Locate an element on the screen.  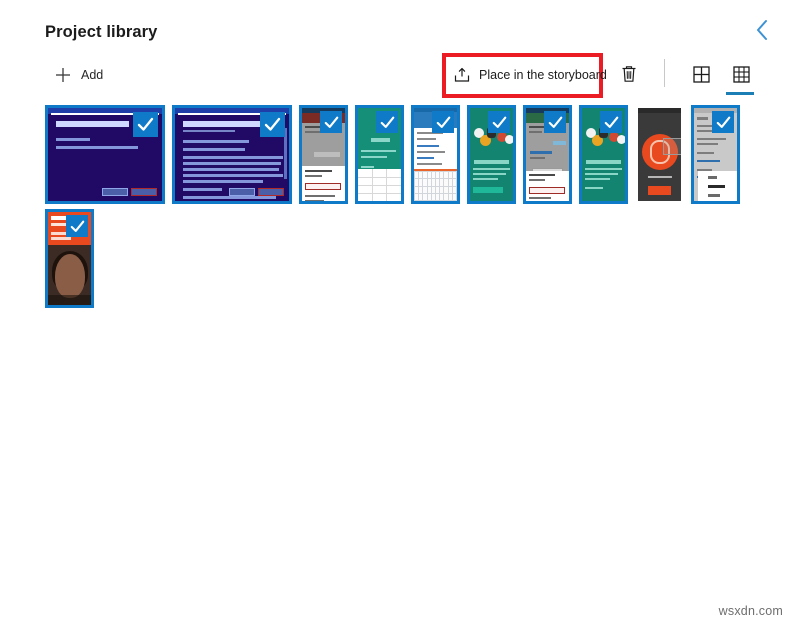
delete-button is located at coordinates (629, 74).